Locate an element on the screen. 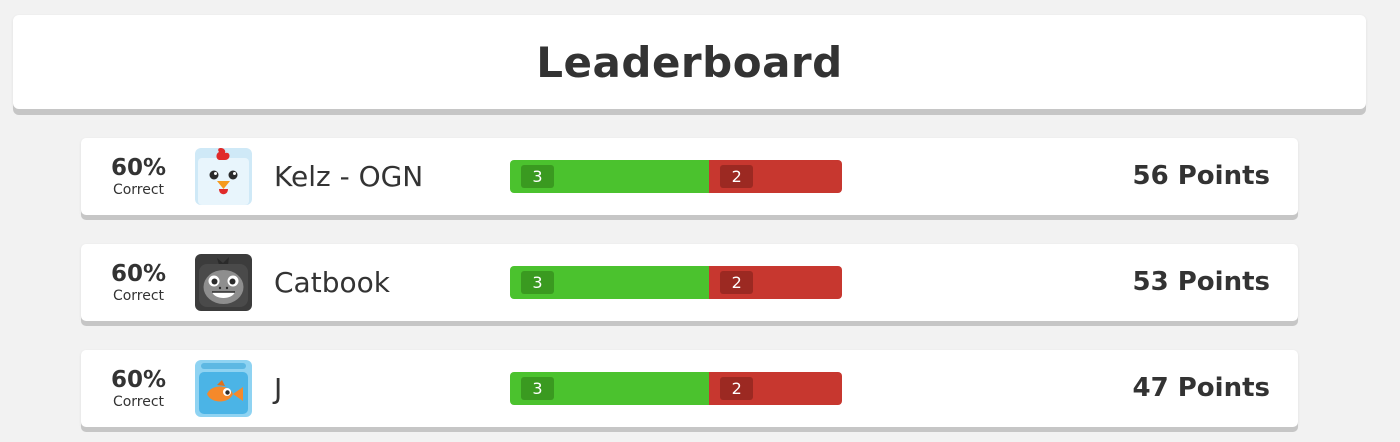 The height and width of the screenshot is (442, 1400). player-name: Kelz - OGN is located at coordinates (349, 176).